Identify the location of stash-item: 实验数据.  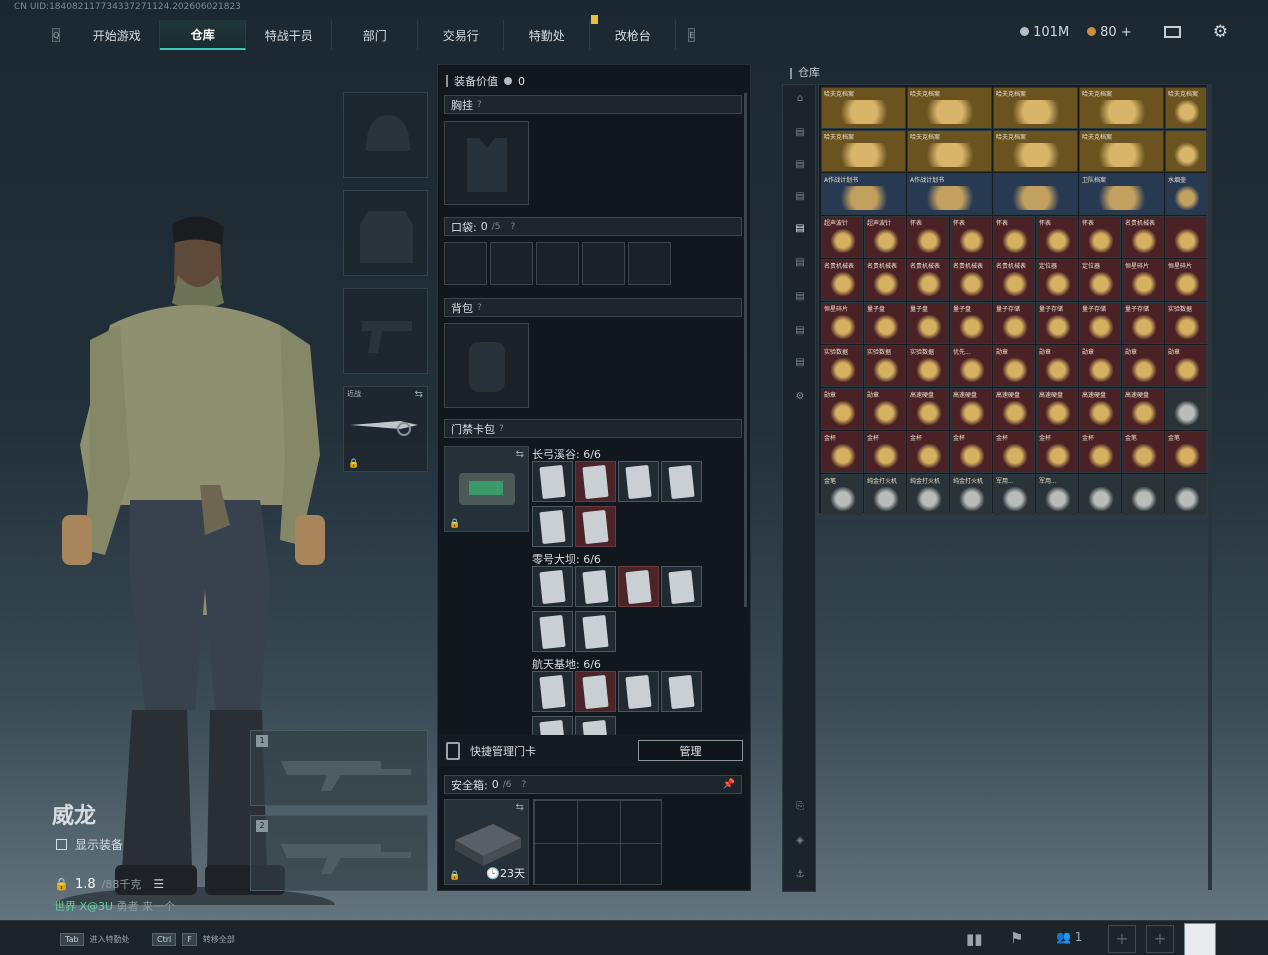
(842, 366).